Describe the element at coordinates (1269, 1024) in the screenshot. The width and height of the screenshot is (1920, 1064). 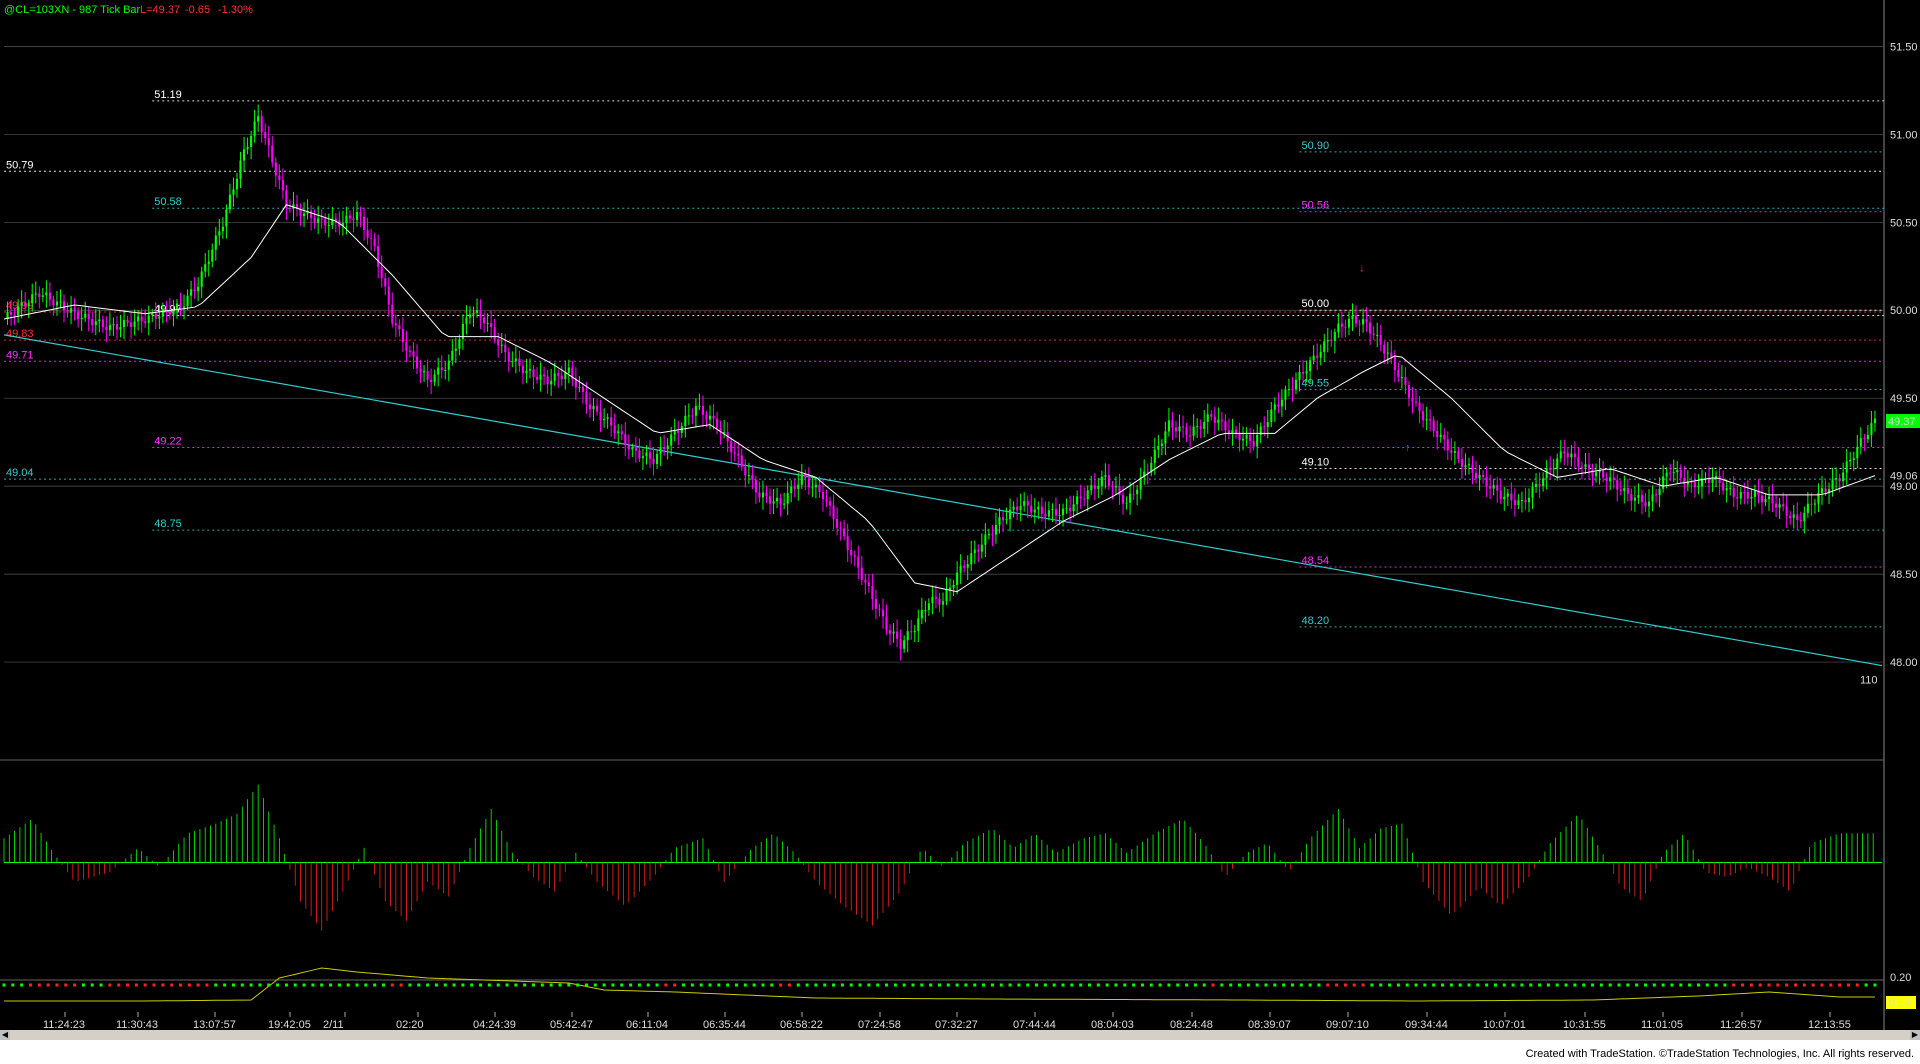
I see `time-tick-label: 08:39:07` at that location.